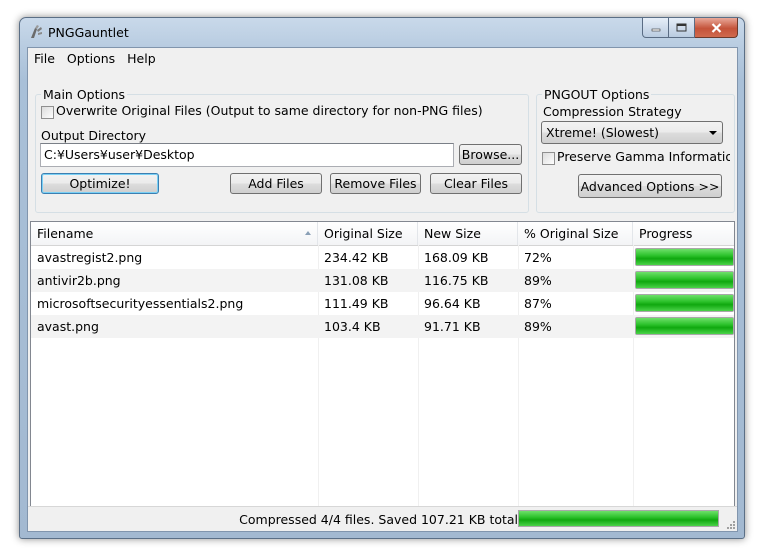 The width and height of the screenshot is (765, 560). I want to click on cell-filename: antivir2b.png, so click(79, 280).